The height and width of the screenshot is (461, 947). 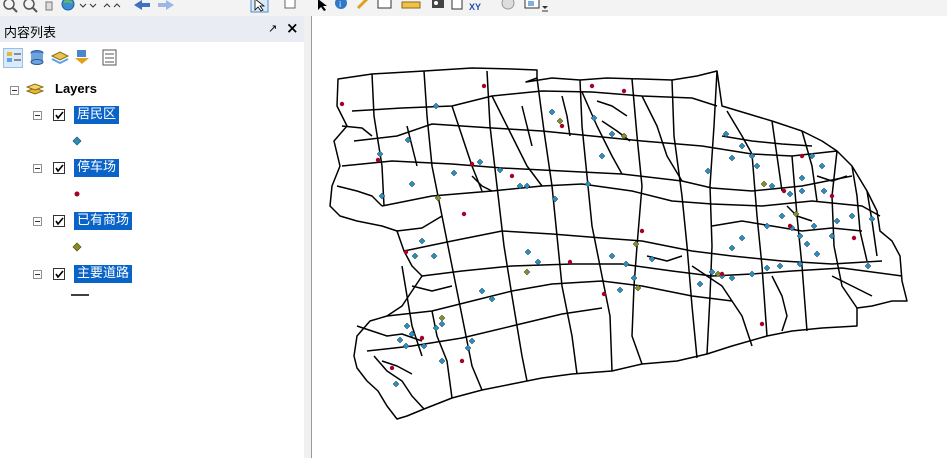 I want to click on layer-name-mall: 已有商场, so click(x=103, y=221).